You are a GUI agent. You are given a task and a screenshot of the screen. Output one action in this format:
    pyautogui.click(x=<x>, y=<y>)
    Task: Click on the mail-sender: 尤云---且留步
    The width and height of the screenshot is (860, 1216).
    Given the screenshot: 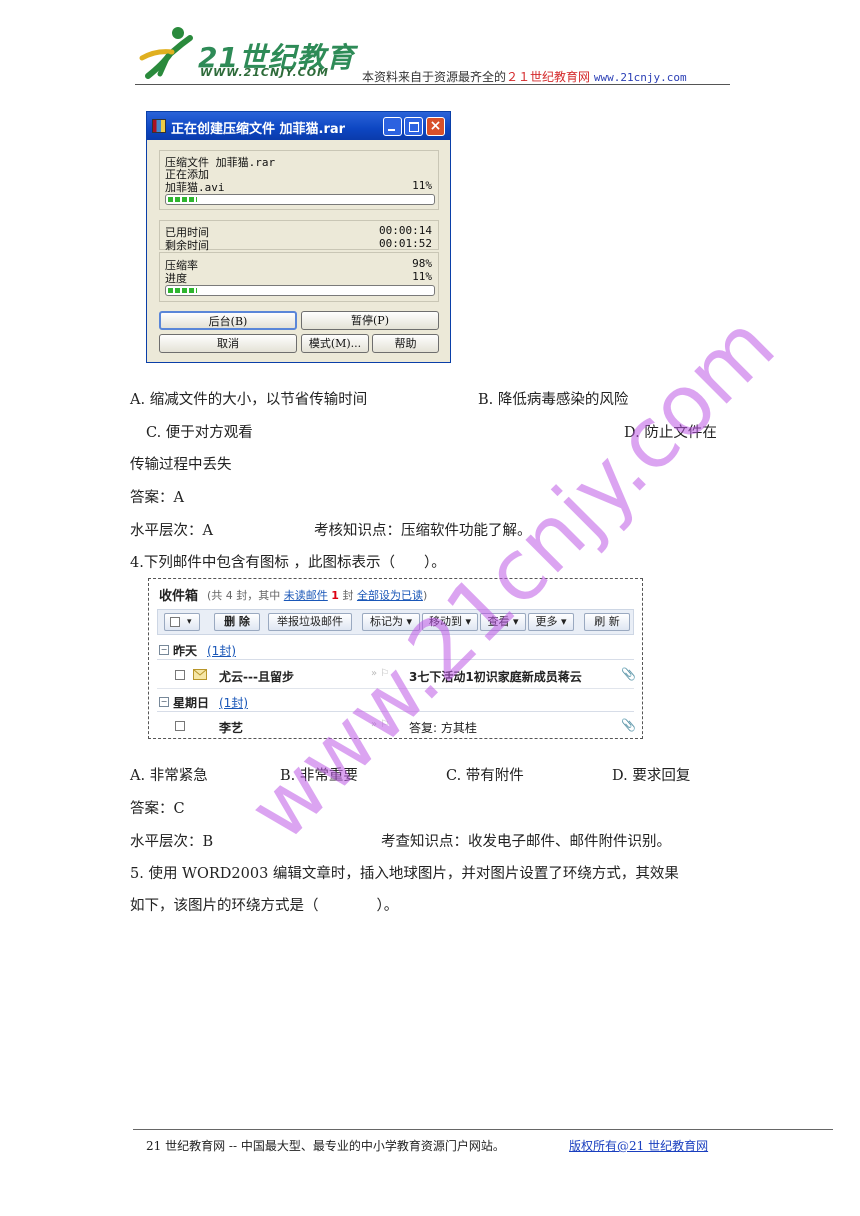 What is the action you would take?
    pyautogui.click(x=256, y=677)
    